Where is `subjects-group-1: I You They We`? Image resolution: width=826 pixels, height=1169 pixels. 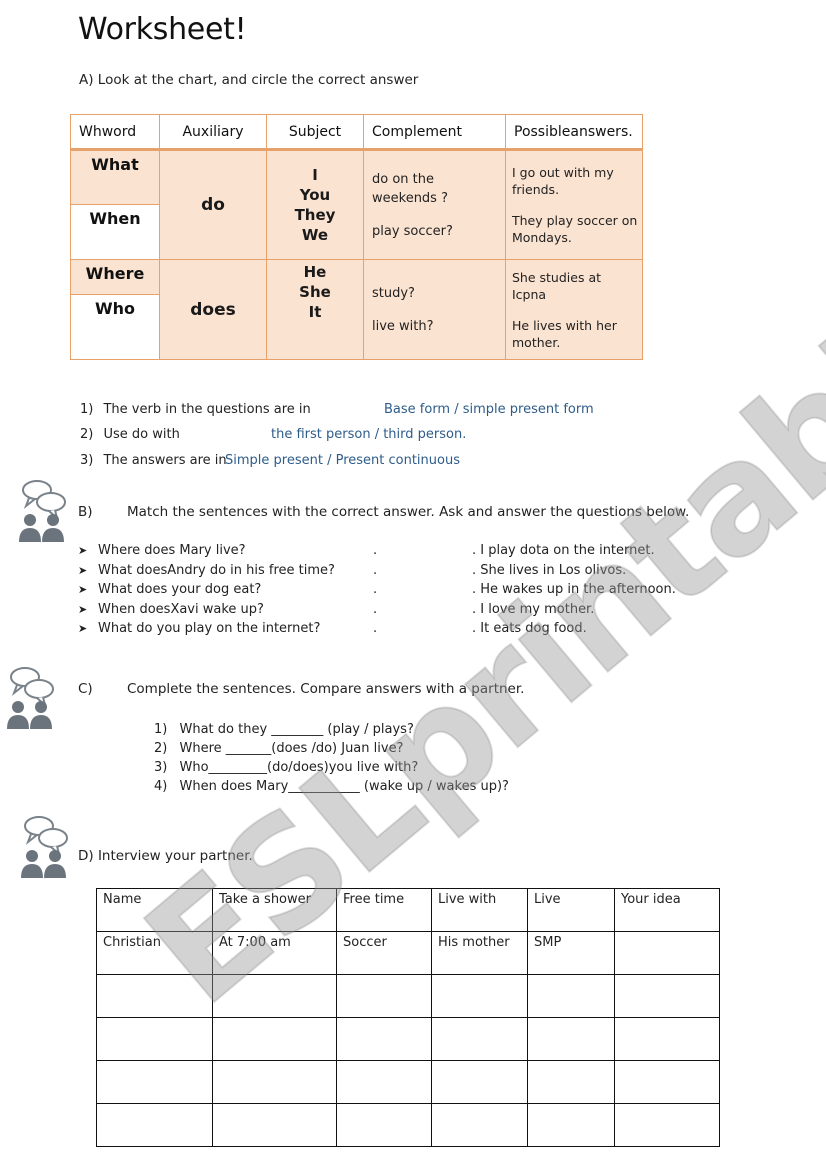
subjects-group-1: I You They We is located at coordinates (315, 204).